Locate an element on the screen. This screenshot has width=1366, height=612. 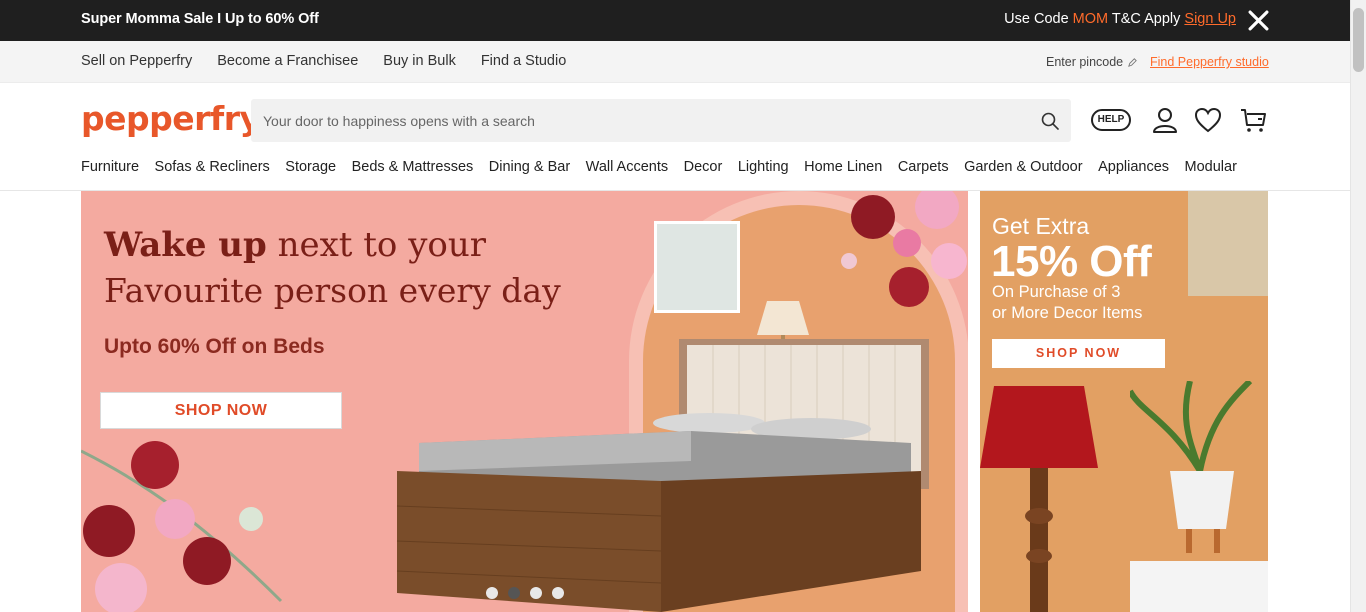
nav-decor: Decor is located at coordinates (703, 167).